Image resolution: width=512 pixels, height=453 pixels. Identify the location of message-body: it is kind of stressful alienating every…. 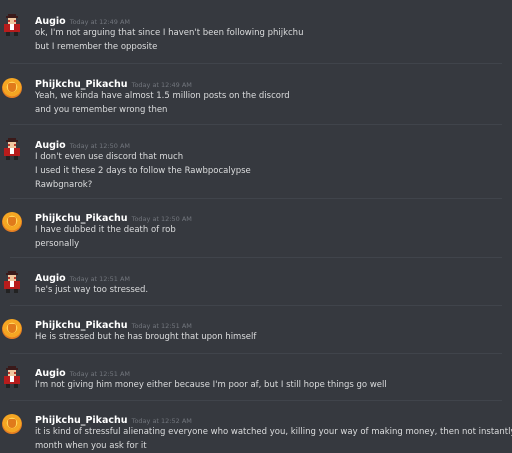
(273, 439).